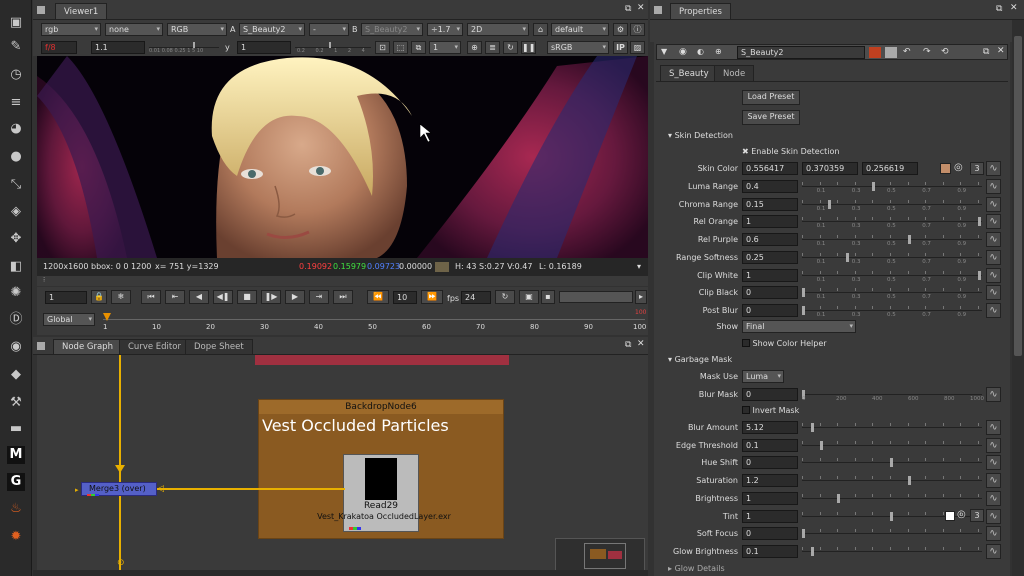 Image resolution: width=1024 pixels, height=576 pixels. Describe the element at coordinates (16, 157) in the screenshot. I see `filter-icon: ●` at that location.